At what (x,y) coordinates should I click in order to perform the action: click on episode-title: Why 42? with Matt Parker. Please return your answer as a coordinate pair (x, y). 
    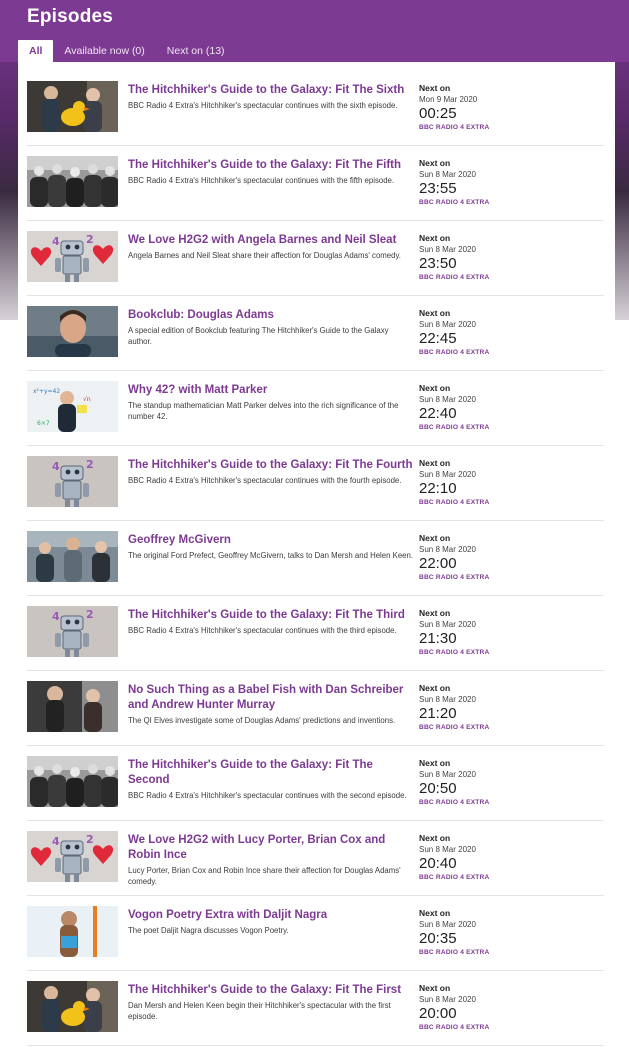
    Looking at the image, I should click on (270, 390).